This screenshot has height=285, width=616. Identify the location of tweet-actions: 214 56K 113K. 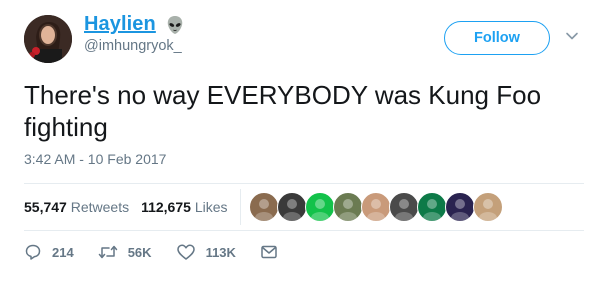
(168, 252).